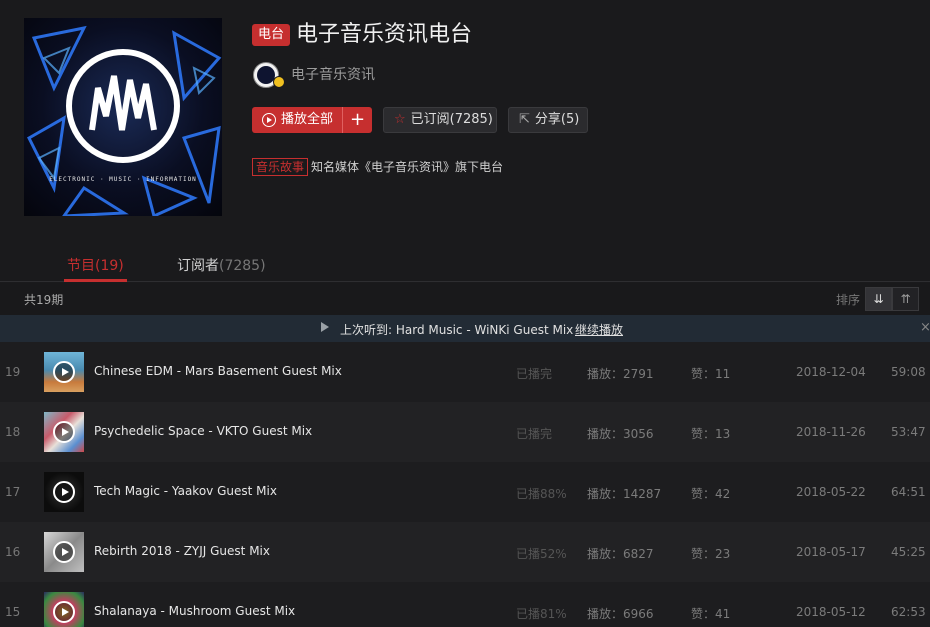 The height and width of the screenshot is (627, 930). Describe the element at coordinates (908, 432) in the screenshot. I see `program-duration: 53:47` at that location.